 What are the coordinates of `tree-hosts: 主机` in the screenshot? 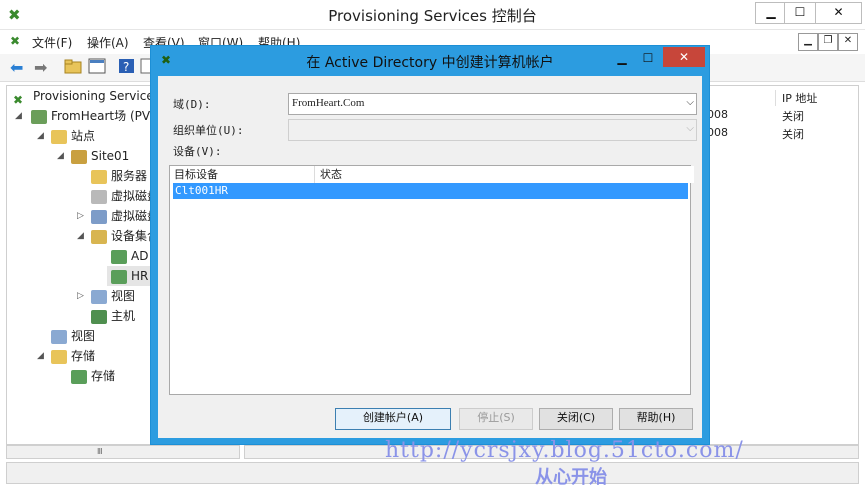 It's located at (113, 316).